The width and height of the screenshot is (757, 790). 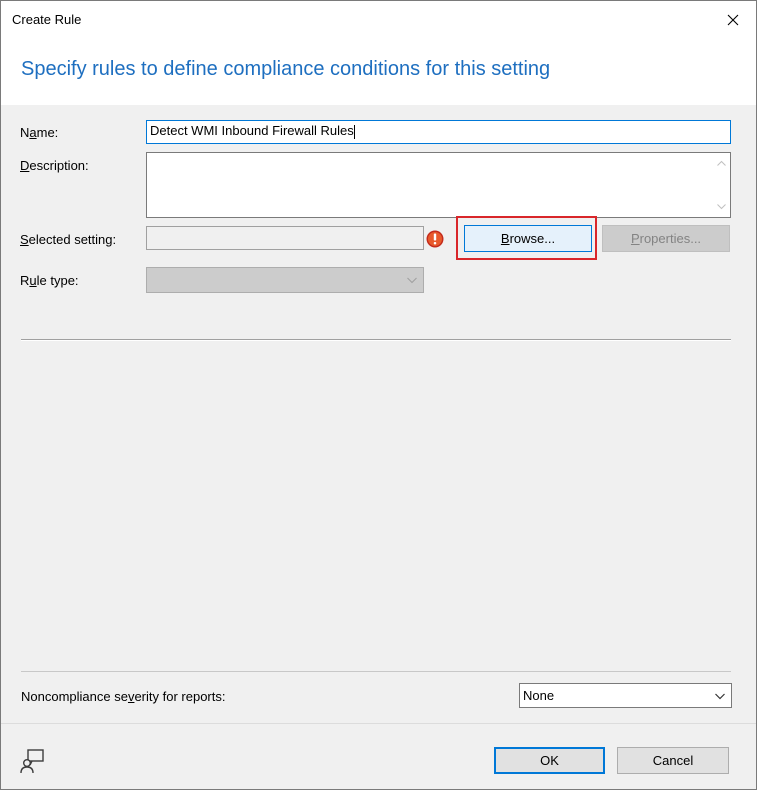 What do you see at coordinates (376, 340) in the screenshot?
I see `form-divider-highlight` at bounding box center [376, 340].